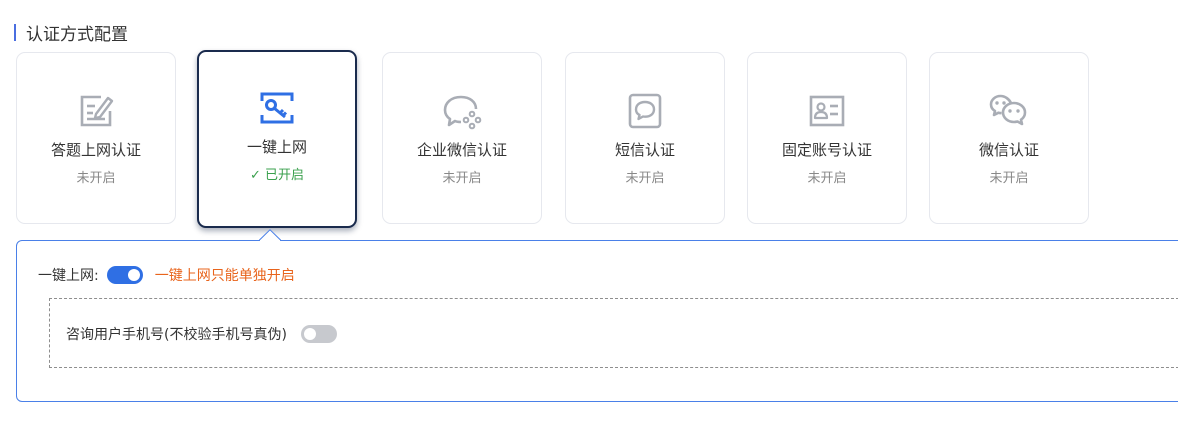  Describe the element at coordinates (68, 276) in the screenshot. I see `one-click-label: 一键上网:` at that location.